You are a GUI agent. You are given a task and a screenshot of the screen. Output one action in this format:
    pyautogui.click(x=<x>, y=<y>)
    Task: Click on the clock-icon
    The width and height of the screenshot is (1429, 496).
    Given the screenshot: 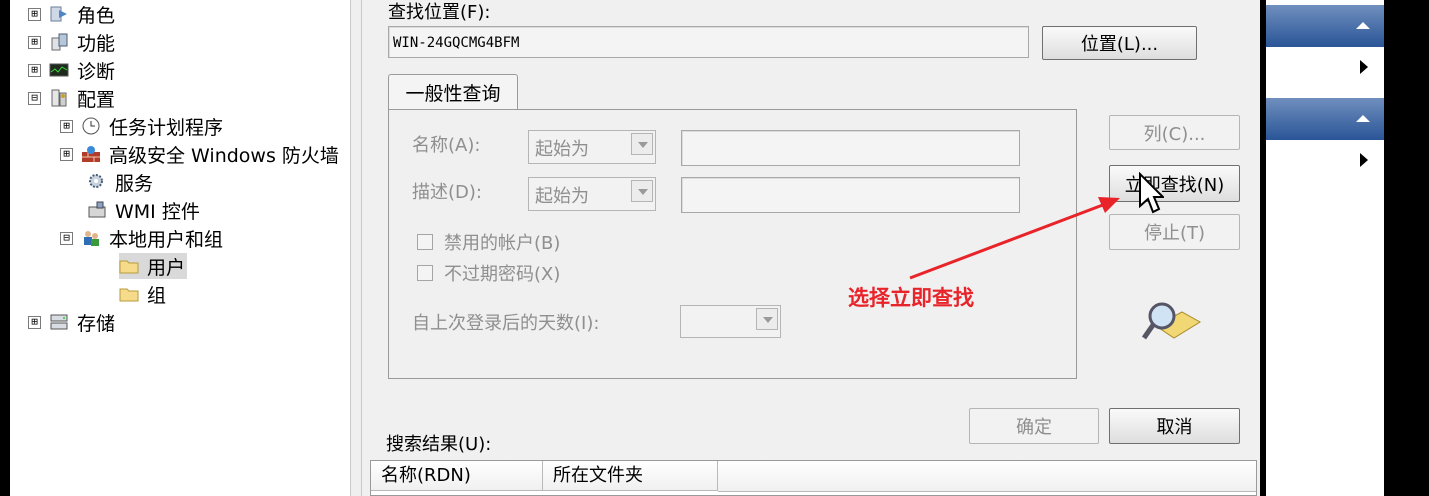 What is the action you would take?
    pyautogui.click(x=91, y=126)
    